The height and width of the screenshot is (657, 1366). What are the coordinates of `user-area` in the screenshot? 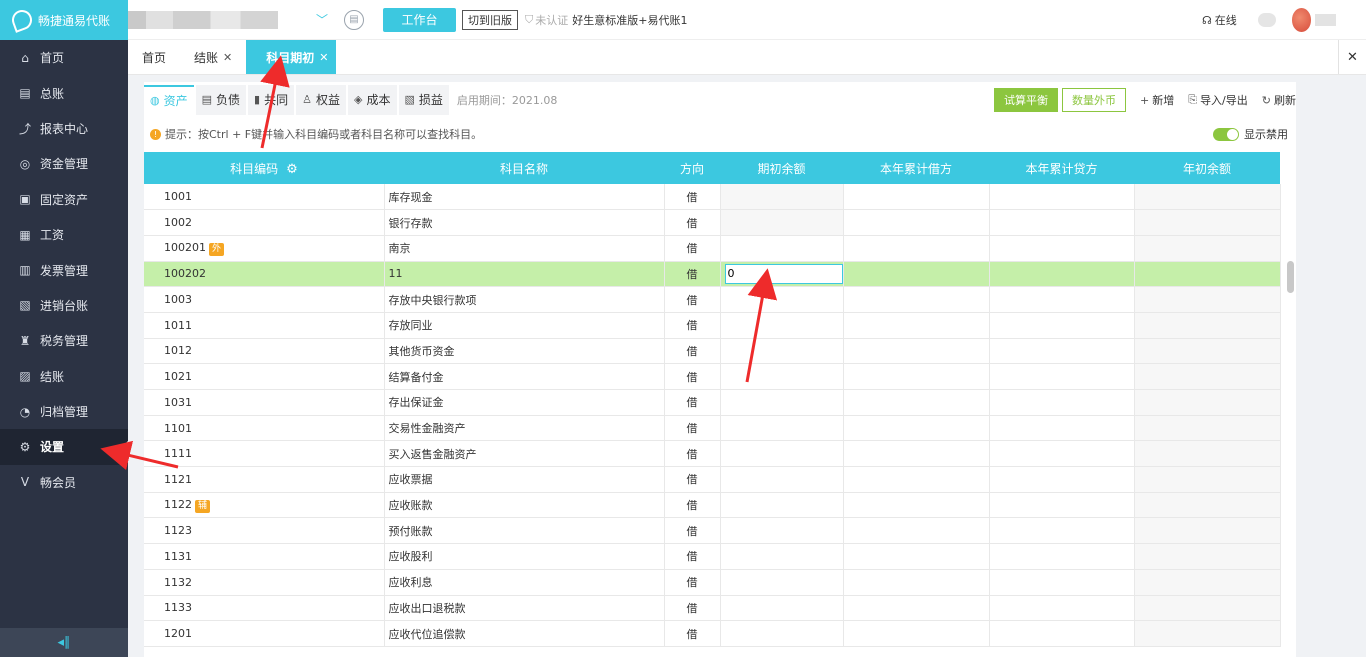 It's located at (1297, 20).